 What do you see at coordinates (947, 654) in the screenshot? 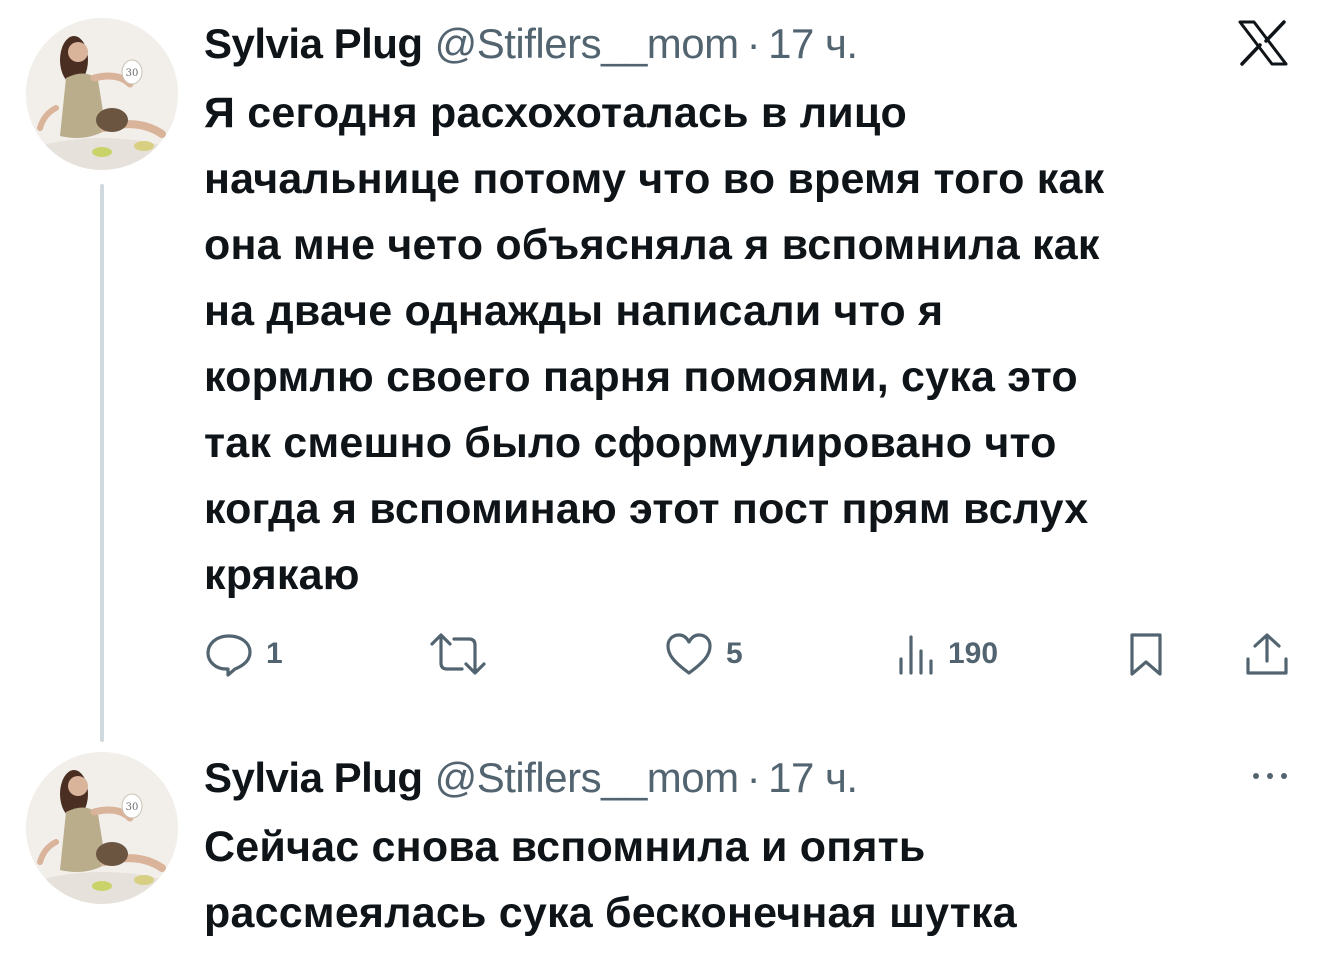
I see `views-button: 190` at bounding box center [947, 654].